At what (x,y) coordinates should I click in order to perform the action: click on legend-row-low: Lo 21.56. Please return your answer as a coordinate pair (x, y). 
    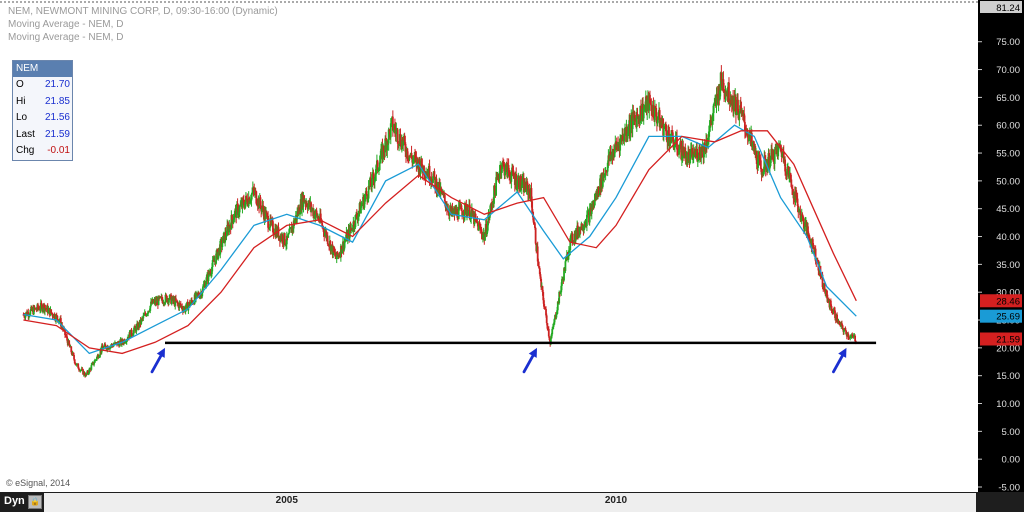
    Looking at the image, I should click on (42, 118).